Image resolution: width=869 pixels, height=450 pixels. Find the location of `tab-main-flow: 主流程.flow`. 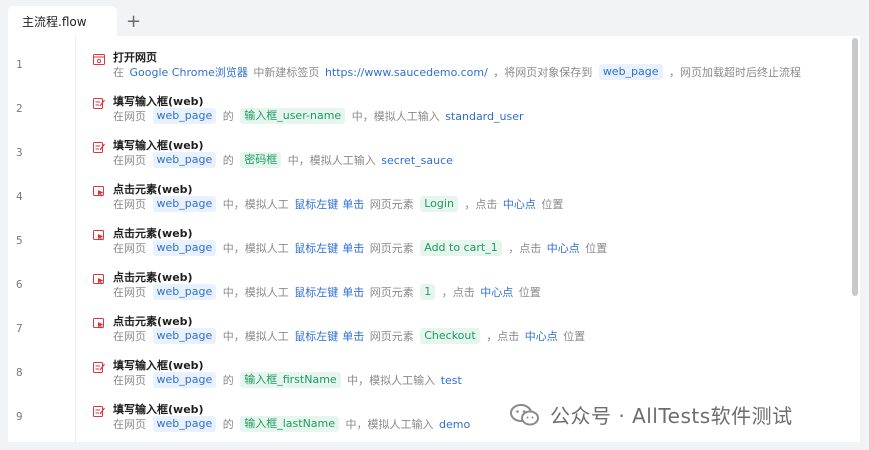

tab-main-flow: 主流程.flow is located at coordinates (62, 21).